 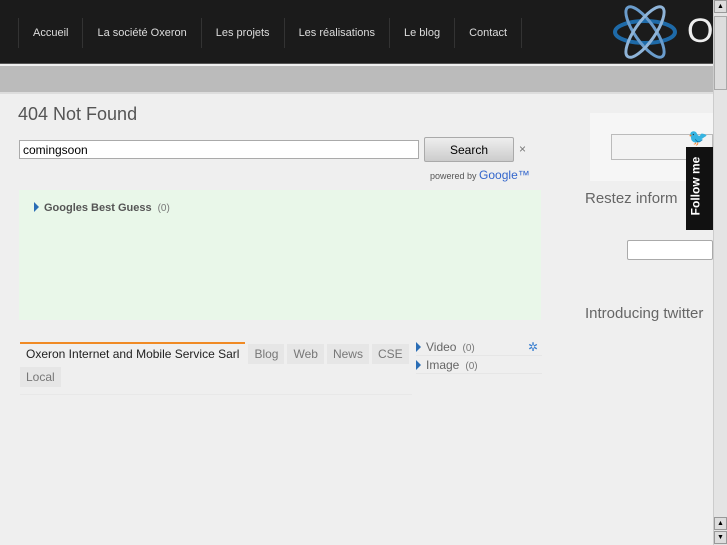 I want to click on powered-by-label: powered by, so click(x=453, y=176).